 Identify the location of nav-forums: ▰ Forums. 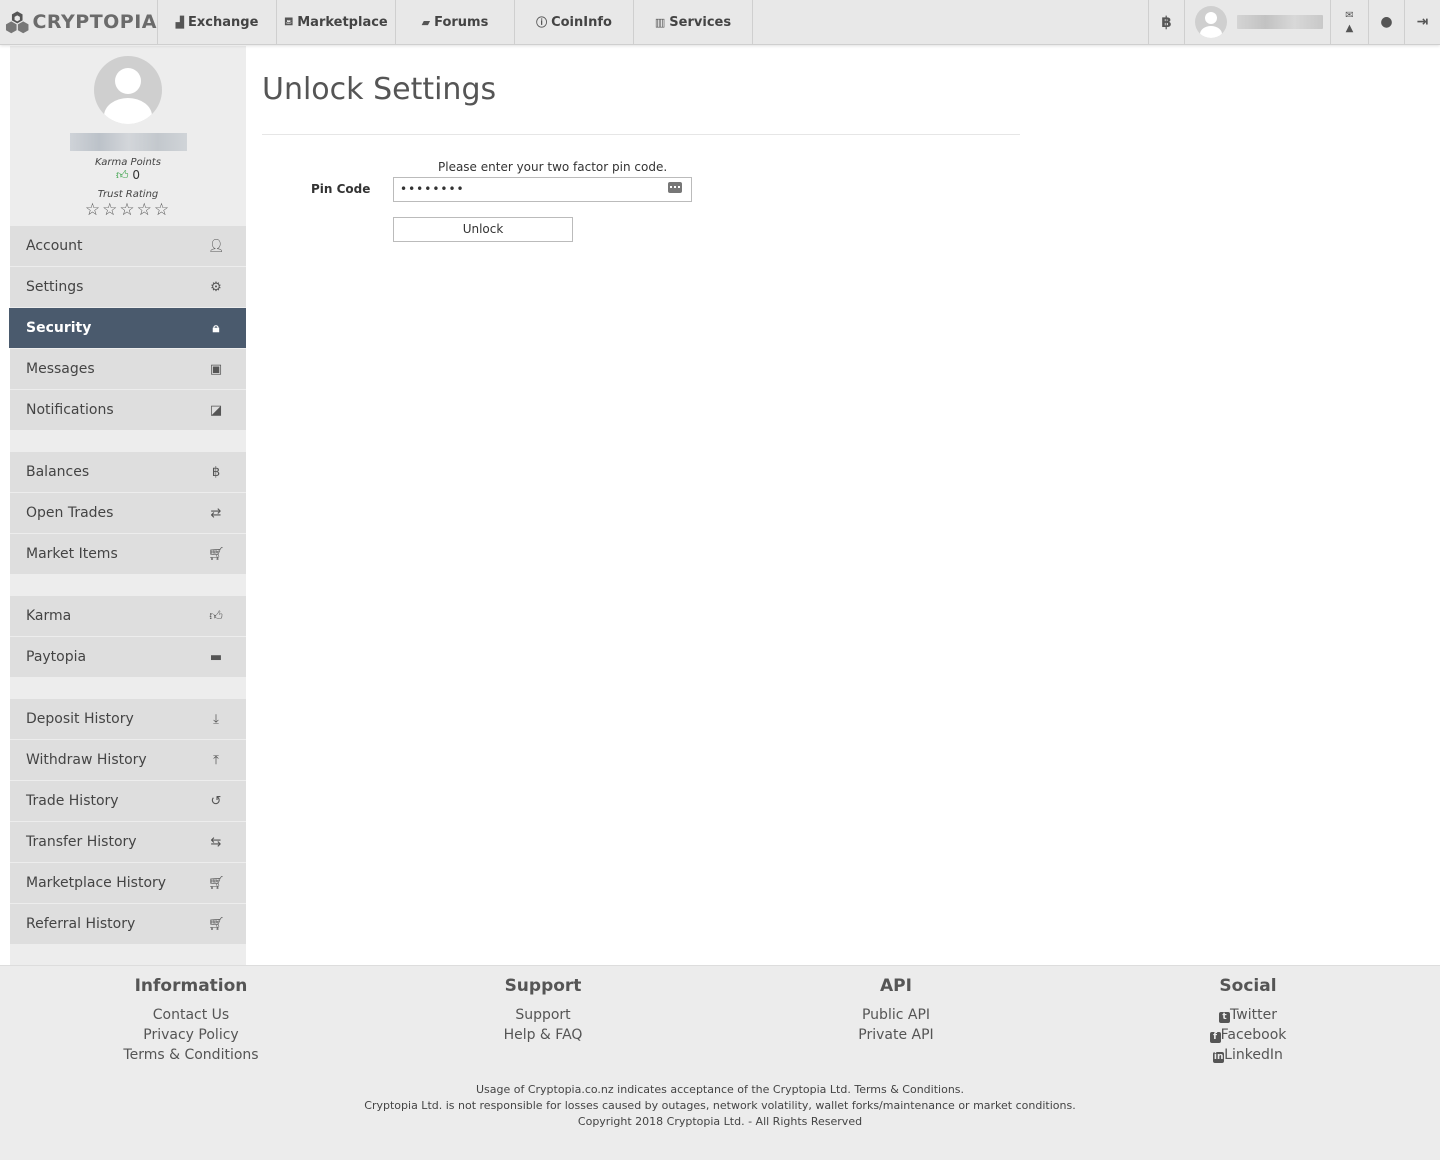
(455, 22).